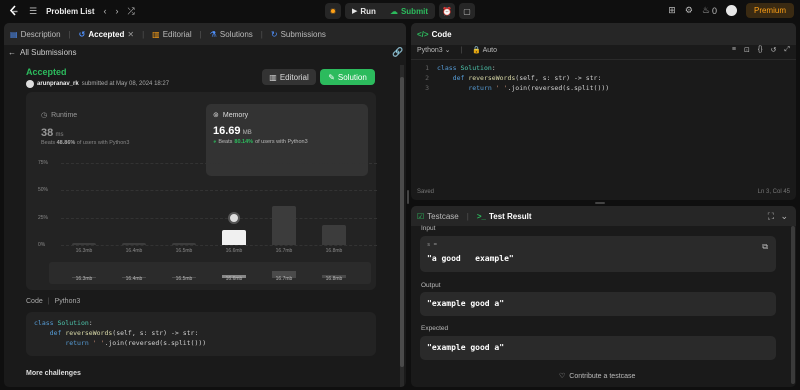 The image size is (800, 390). I want to click on next-problem-icon: ›, so click(117, 11).